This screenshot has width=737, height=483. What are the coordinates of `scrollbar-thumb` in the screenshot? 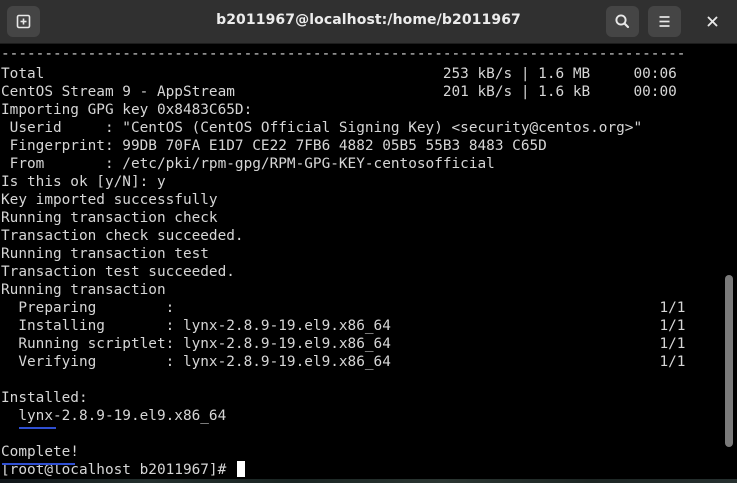 It's located at (729, 361).